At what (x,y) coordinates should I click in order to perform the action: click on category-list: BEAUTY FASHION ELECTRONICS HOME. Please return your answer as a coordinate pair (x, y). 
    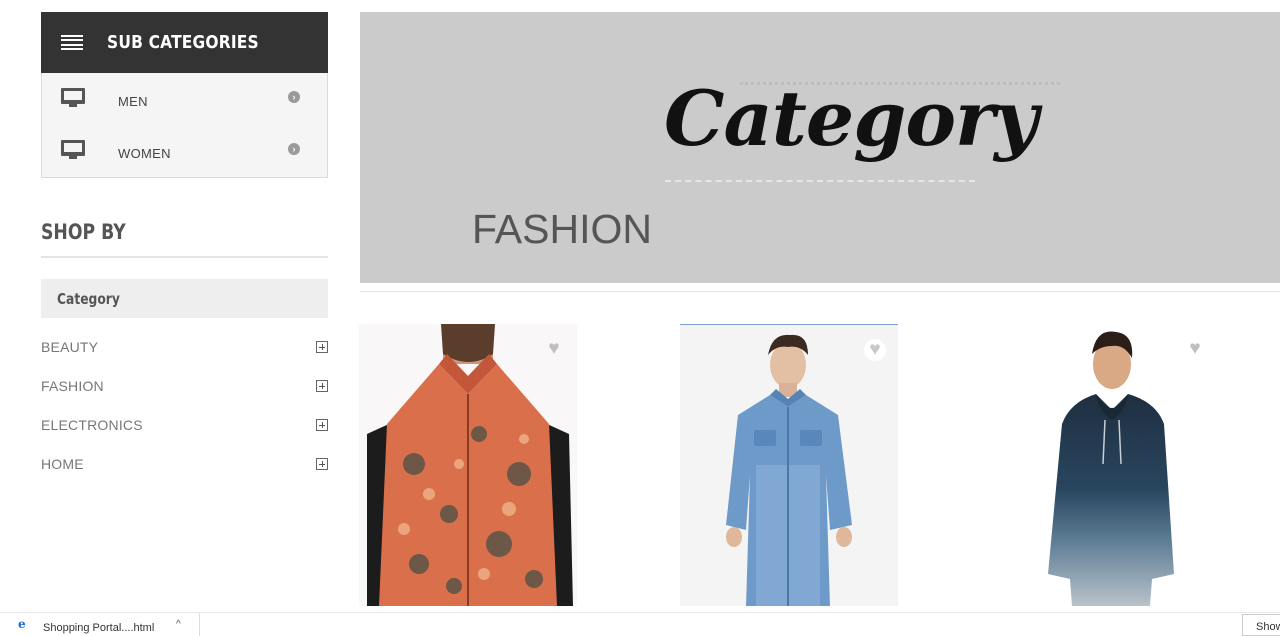
    Looking at the image, I should click on (184, 417).